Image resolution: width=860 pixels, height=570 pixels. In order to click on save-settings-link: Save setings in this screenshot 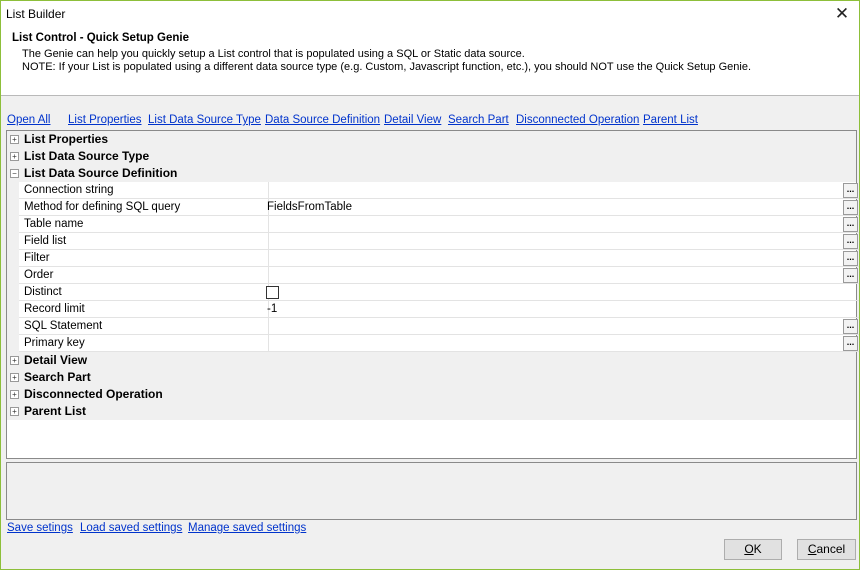, I will do `click(40, 528)`.